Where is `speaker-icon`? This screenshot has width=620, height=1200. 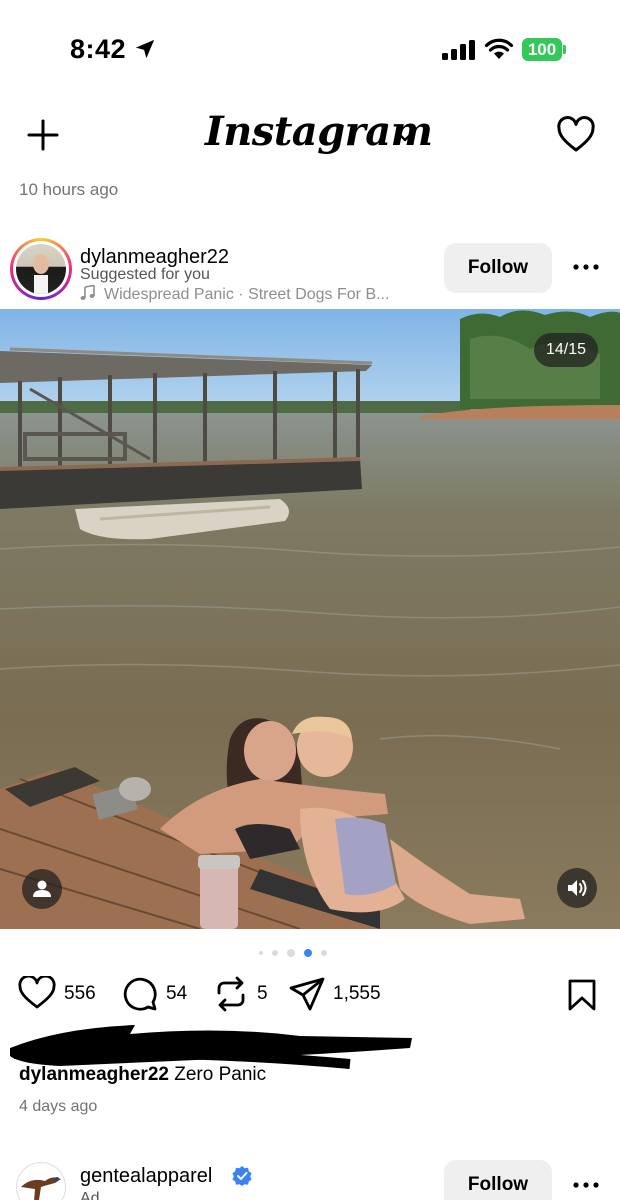
speaker-icon is located at coordinates (577, 888).